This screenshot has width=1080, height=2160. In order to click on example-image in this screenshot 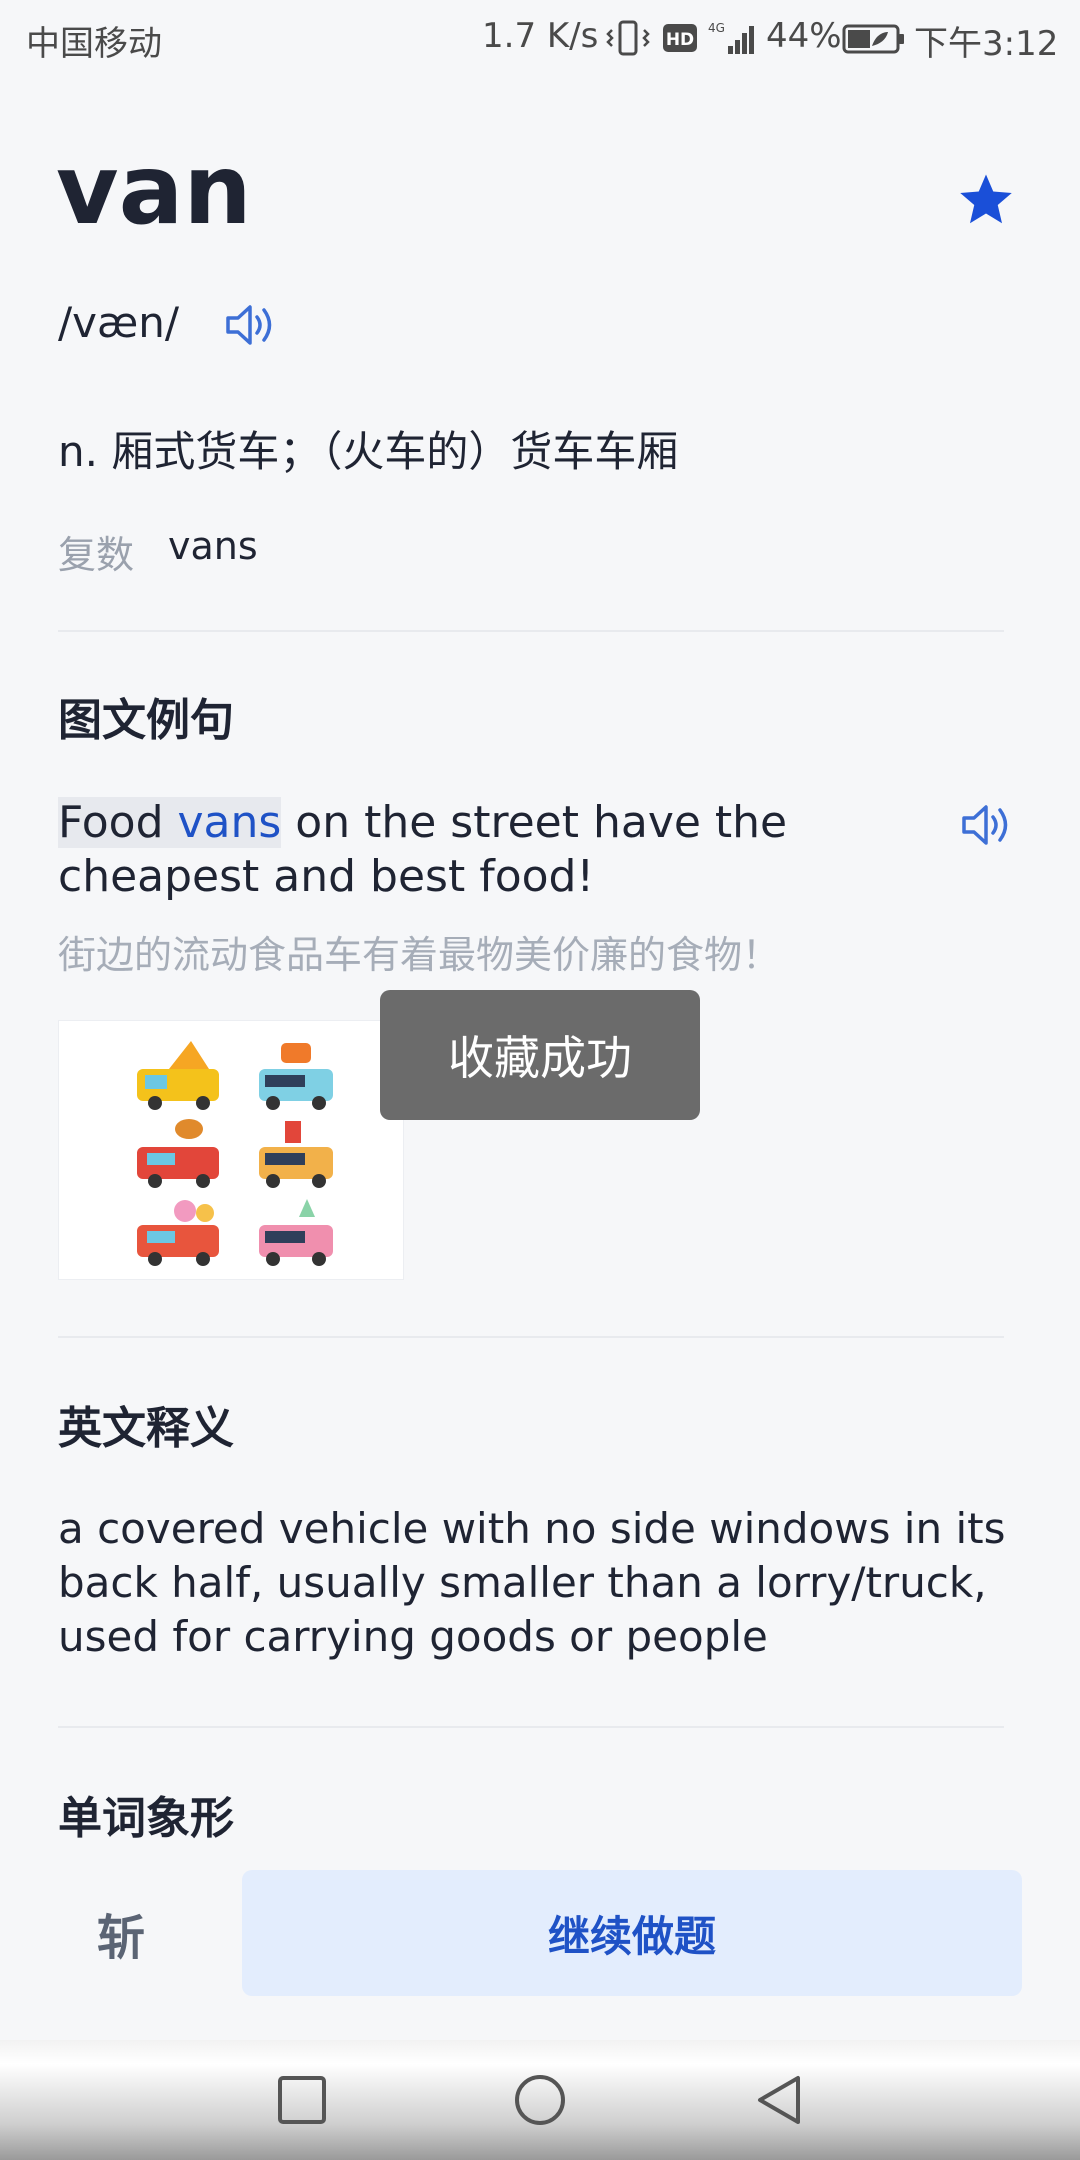, I will do `click(231, 1150)`.